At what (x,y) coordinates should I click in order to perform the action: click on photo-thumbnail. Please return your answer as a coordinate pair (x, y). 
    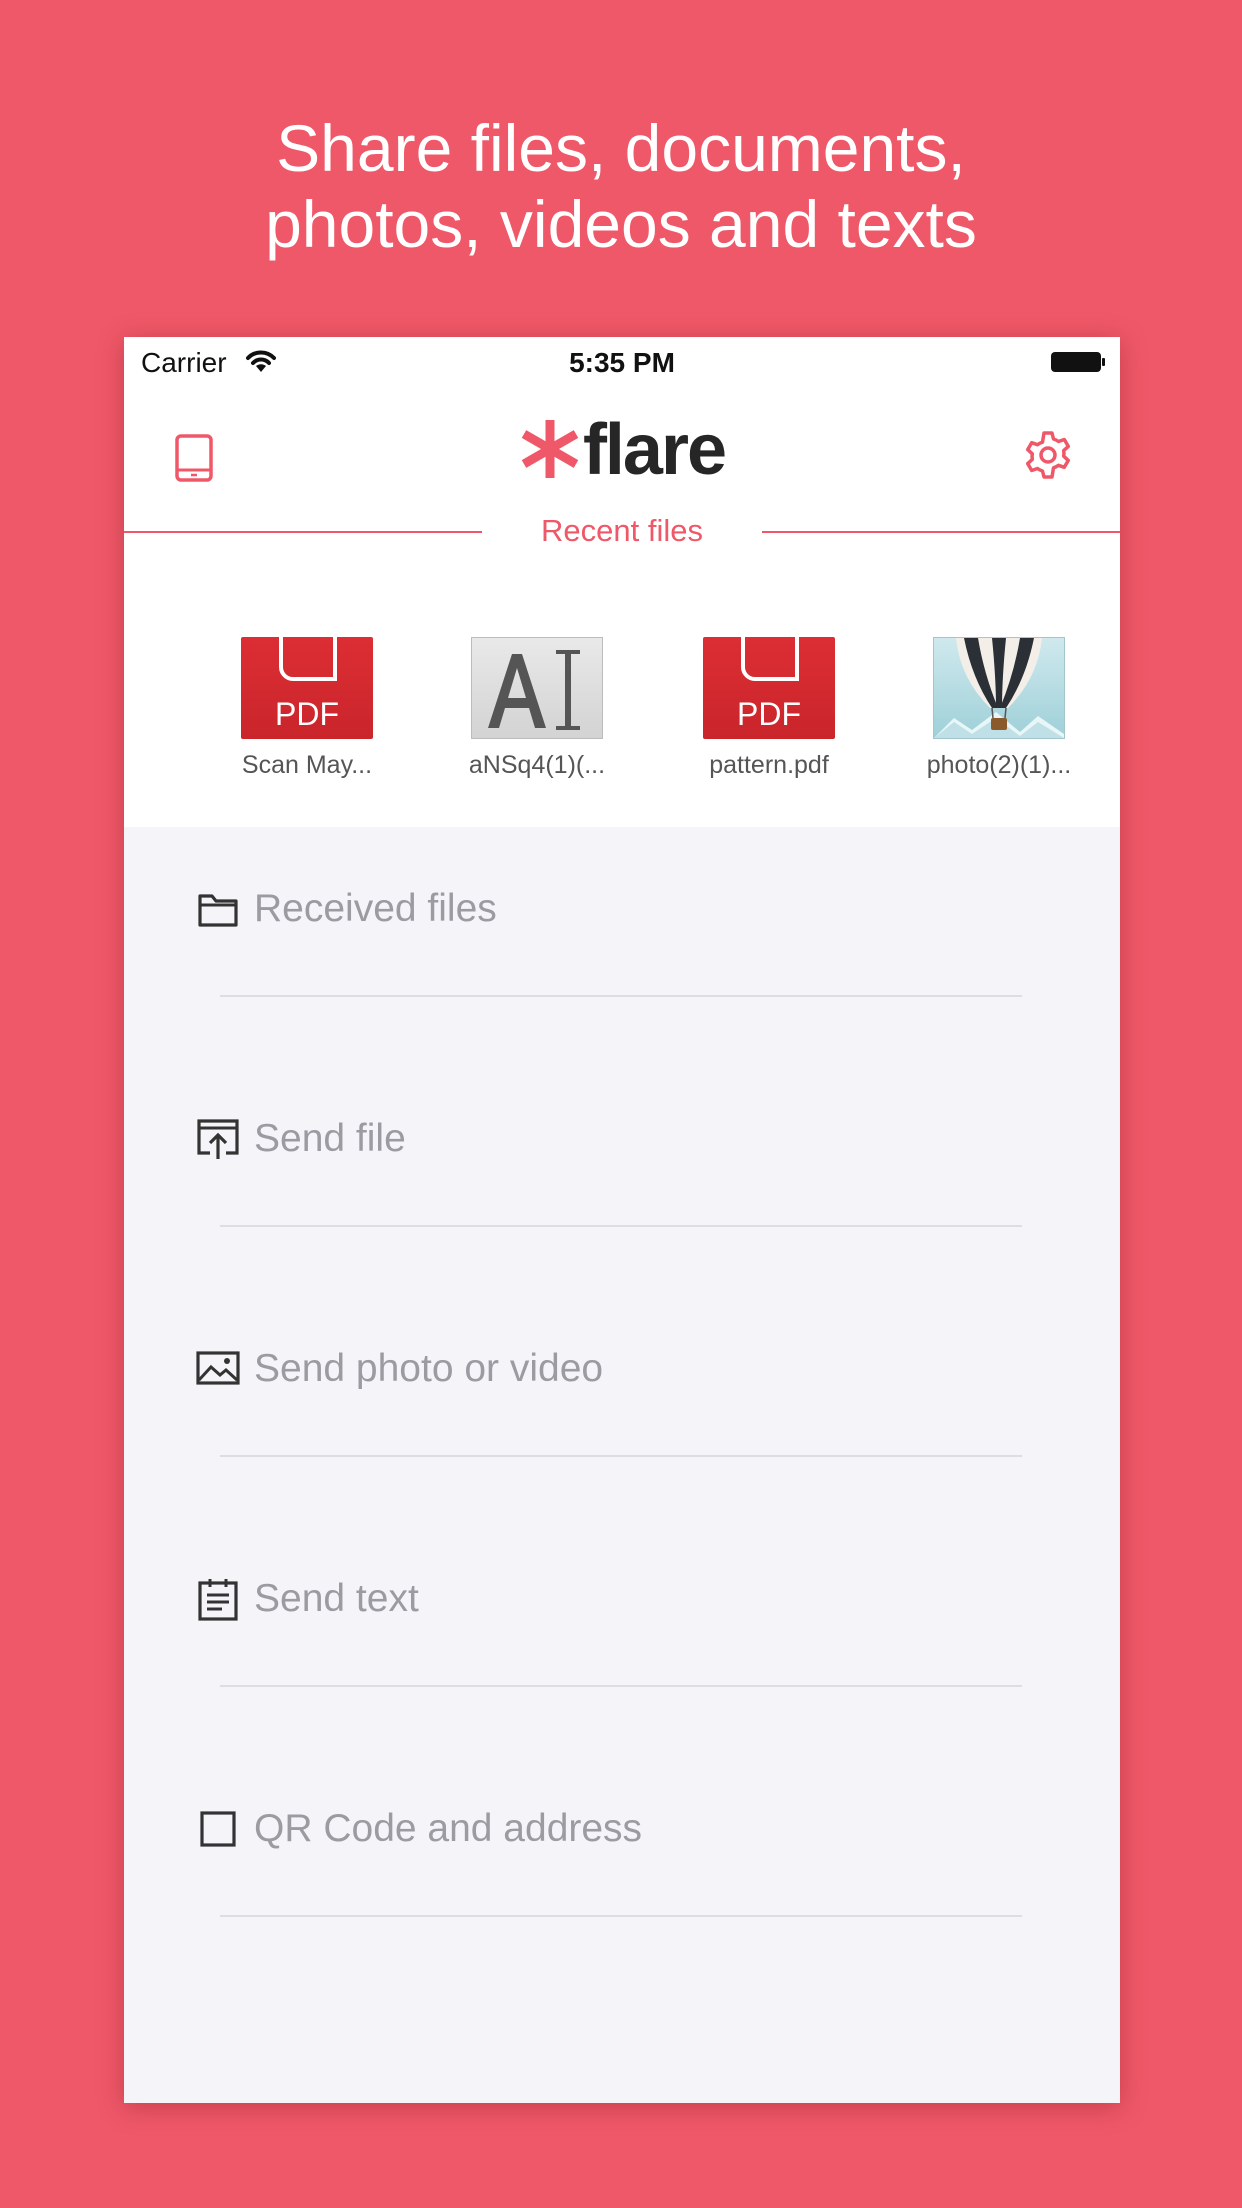
    Looking at the image, I should click on (999, 688).